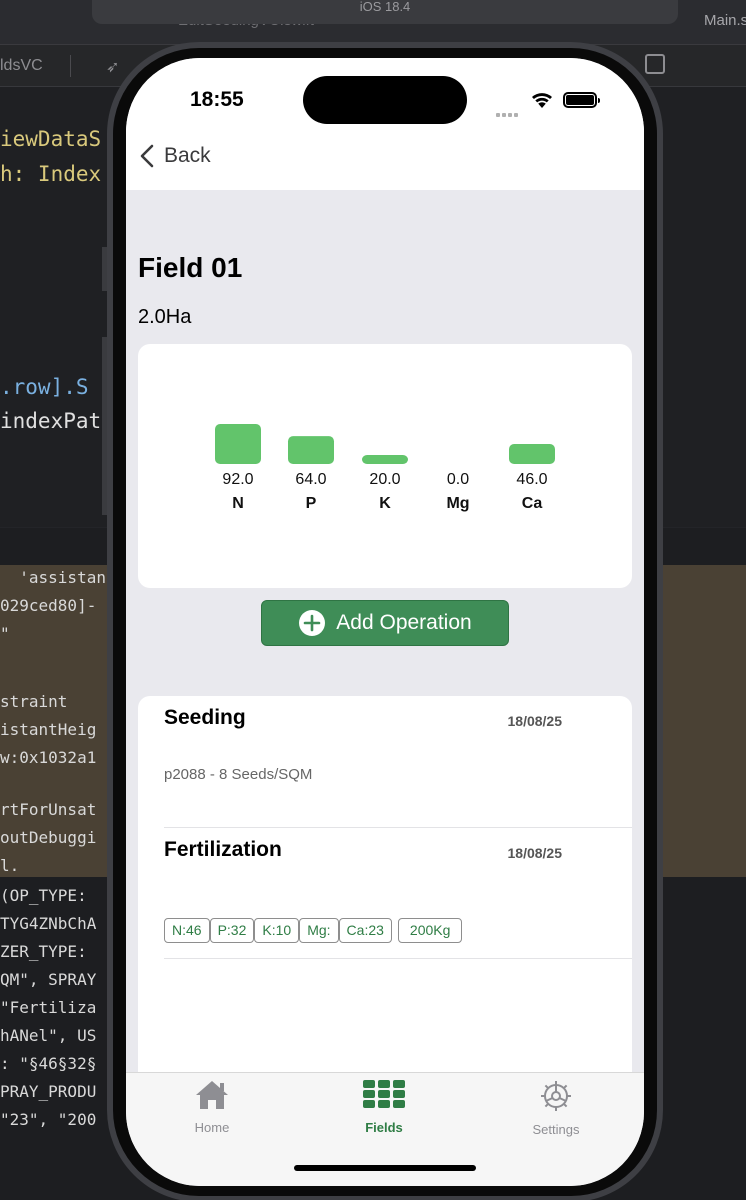  What do you see at coordinates (277, 930) in the screenshot?
I see `nutrient-tag: K:10` at bounding box center [277, 930].